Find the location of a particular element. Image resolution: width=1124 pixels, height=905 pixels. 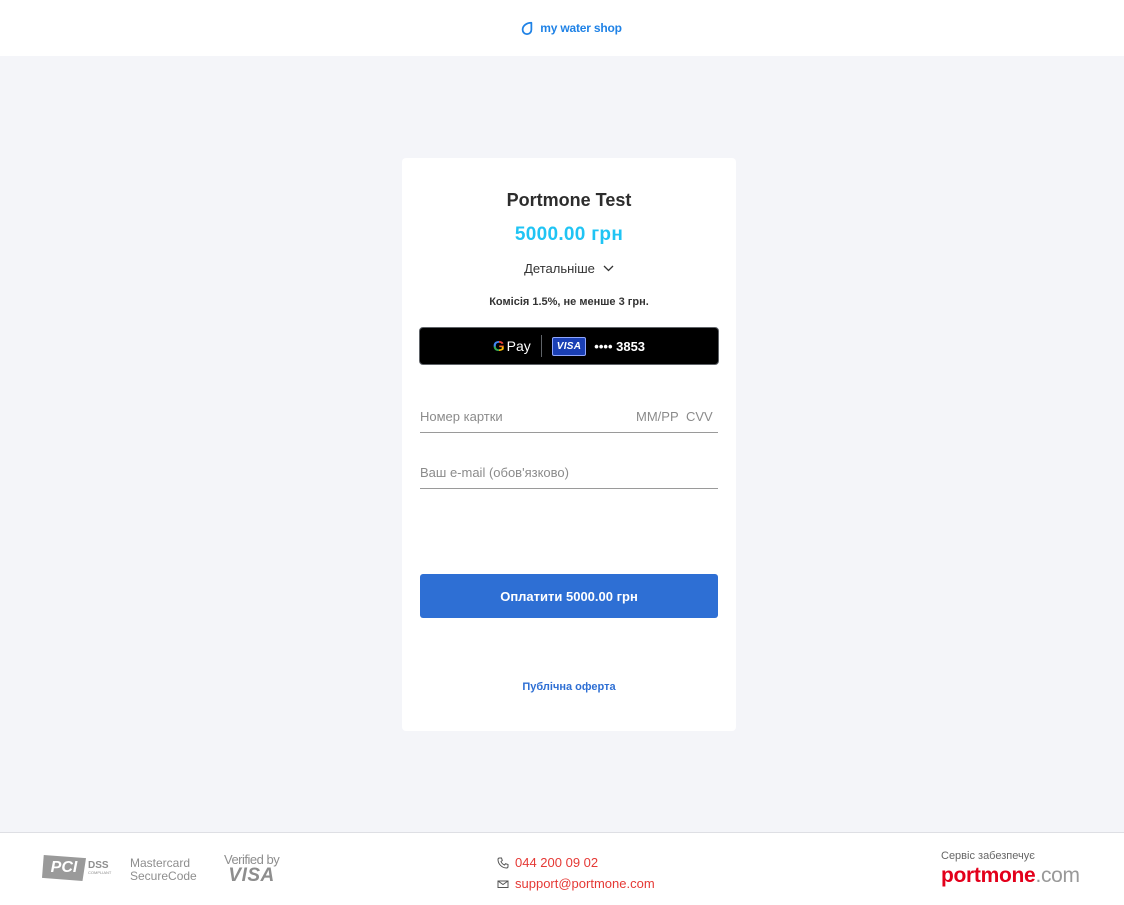

support-email-link: support@portmone.com is located at coordinates (585, 883).